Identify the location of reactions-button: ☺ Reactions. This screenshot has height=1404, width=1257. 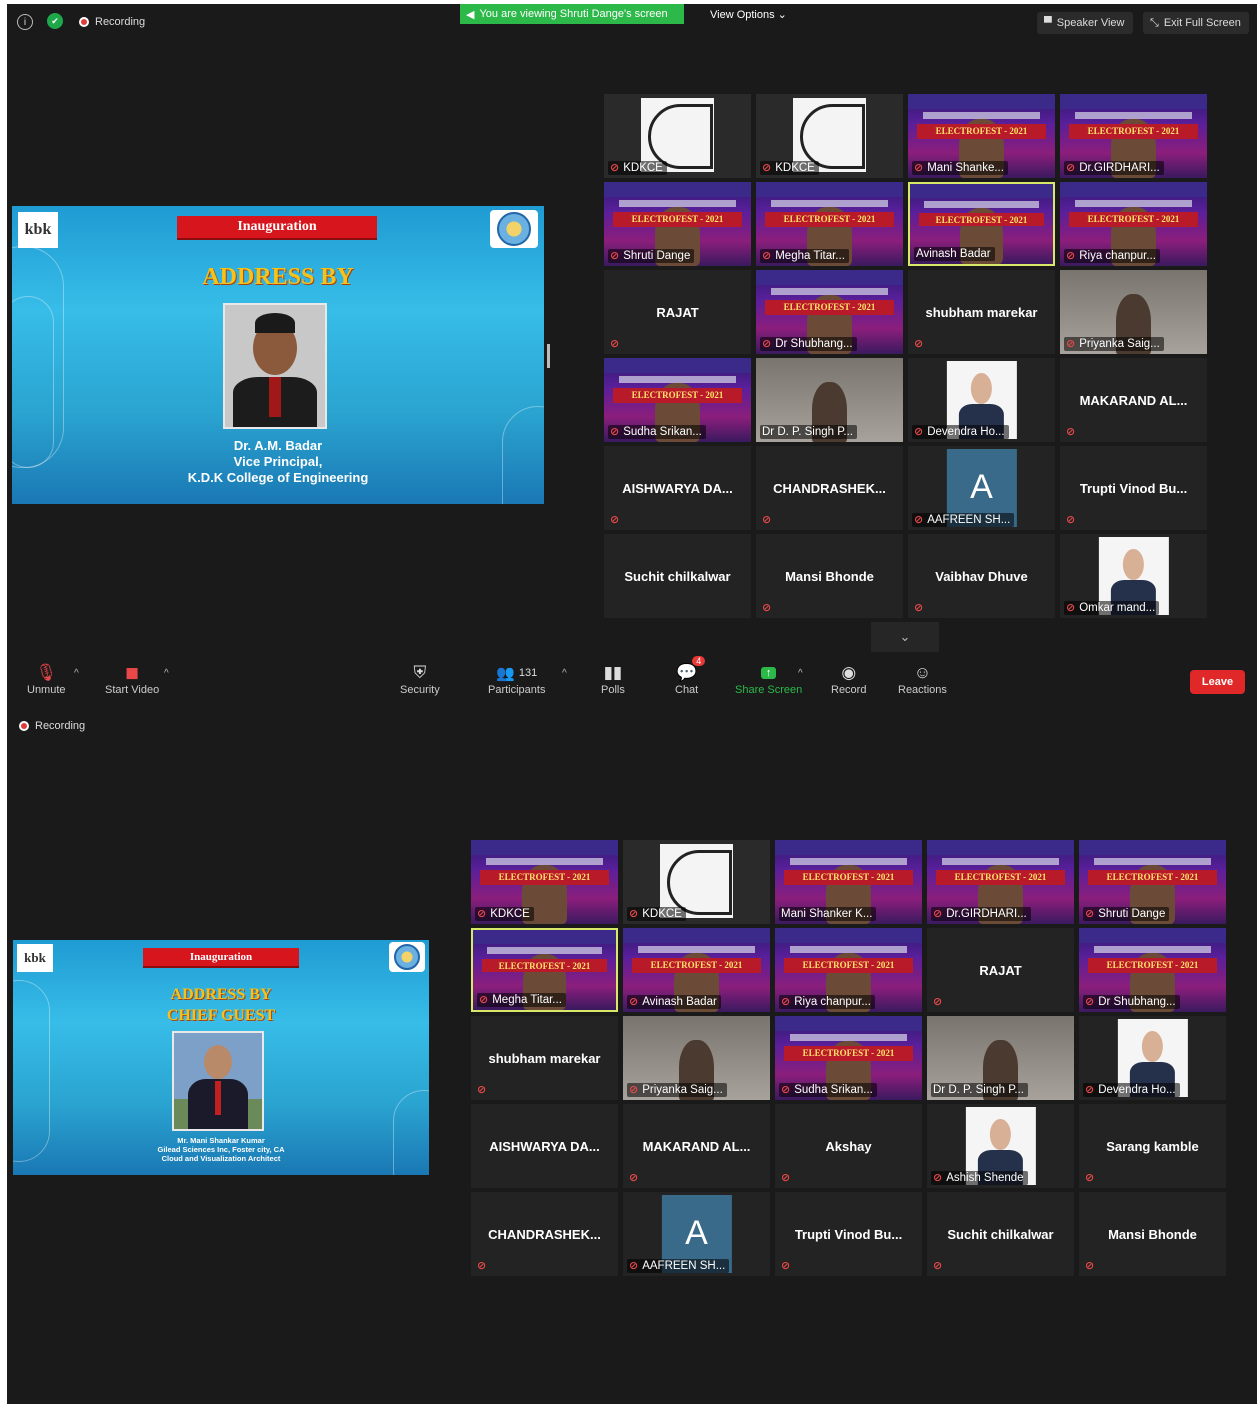
(922, 679).